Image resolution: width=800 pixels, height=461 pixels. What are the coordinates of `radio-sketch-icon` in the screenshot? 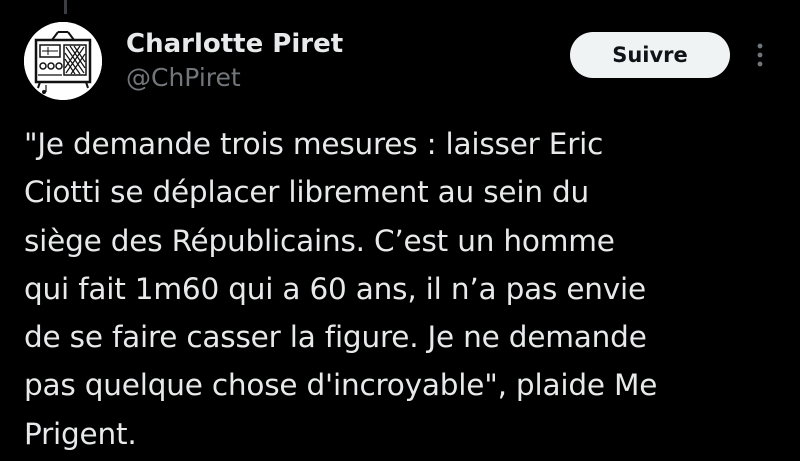 It's located at (63, 61).